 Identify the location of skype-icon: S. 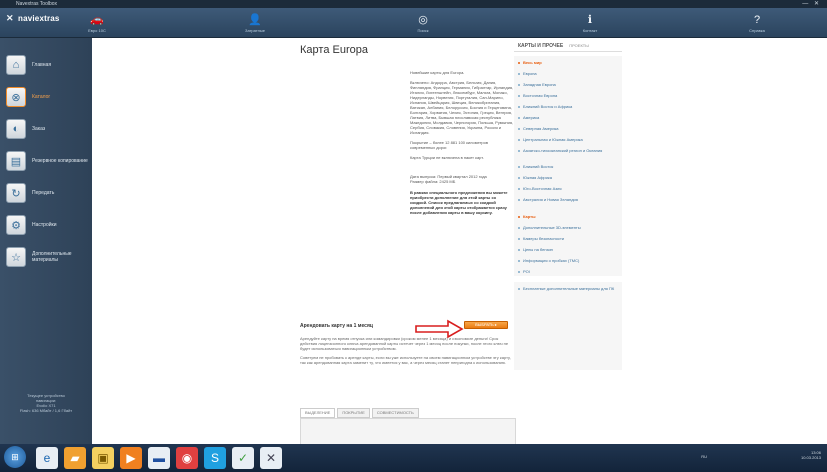
(215, 458).